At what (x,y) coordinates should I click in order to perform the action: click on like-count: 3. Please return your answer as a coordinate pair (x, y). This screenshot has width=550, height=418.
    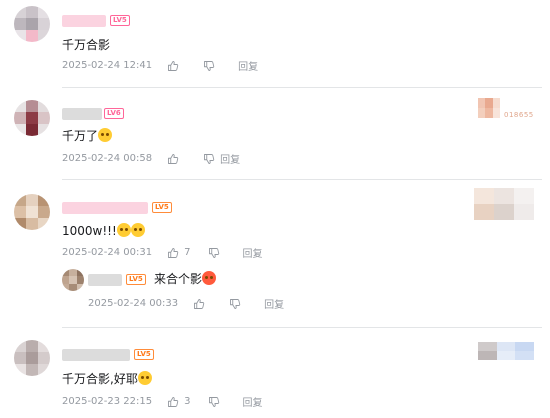
    Looking at the image, I should click on (187, 401).